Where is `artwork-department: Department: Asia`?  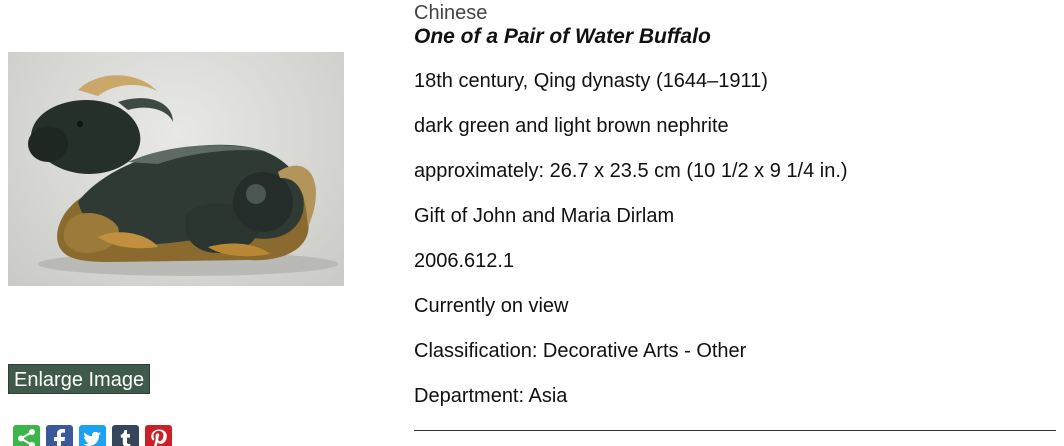
artwork-department: Department: Asia is located at coordinates (491, 396).